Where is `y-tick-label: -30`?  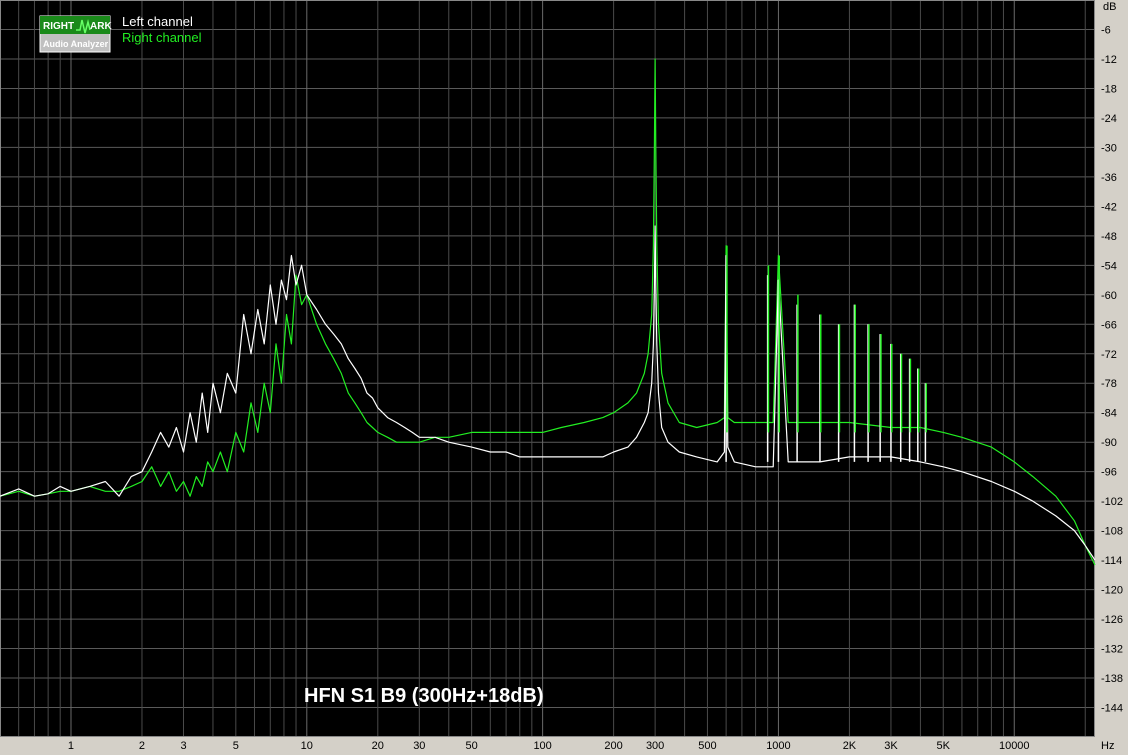 y-tick-label: -30 is located at coordinates (1109, 148).